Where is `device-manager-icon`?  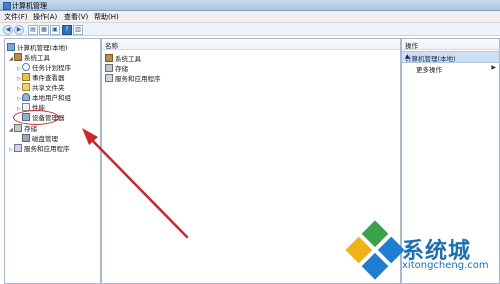
device-manager-icon is located at coordinates (26, 117).